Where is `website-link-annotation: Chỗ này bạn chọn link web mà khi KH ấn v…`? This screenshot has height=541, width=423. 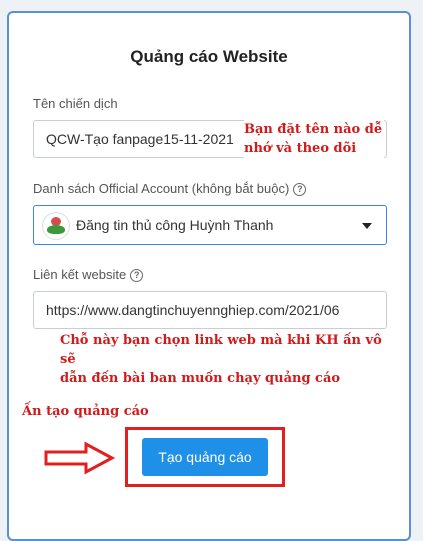
website-link-annotation: Chỗ này bạn chọn link web mà khi KH ấn v… is located at coordinates (230, 359).